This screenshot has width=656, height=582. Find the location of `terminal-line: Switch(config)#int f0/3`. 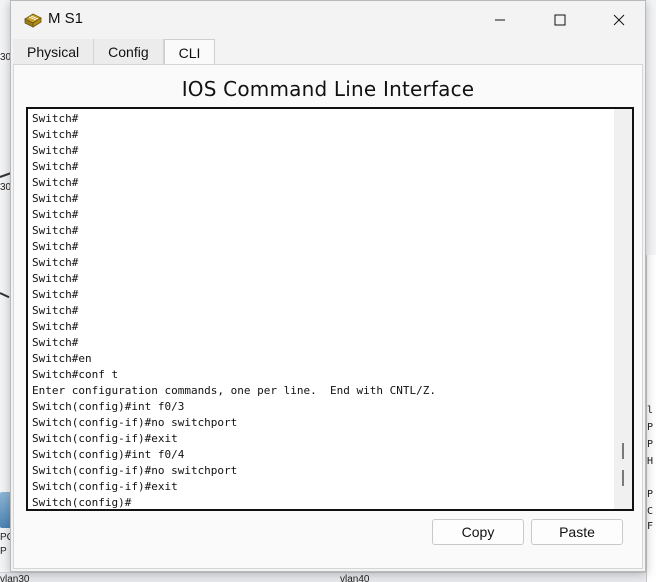

terminal-line: Switch(config)#int f0/3 is located at coordinates (108, 406).